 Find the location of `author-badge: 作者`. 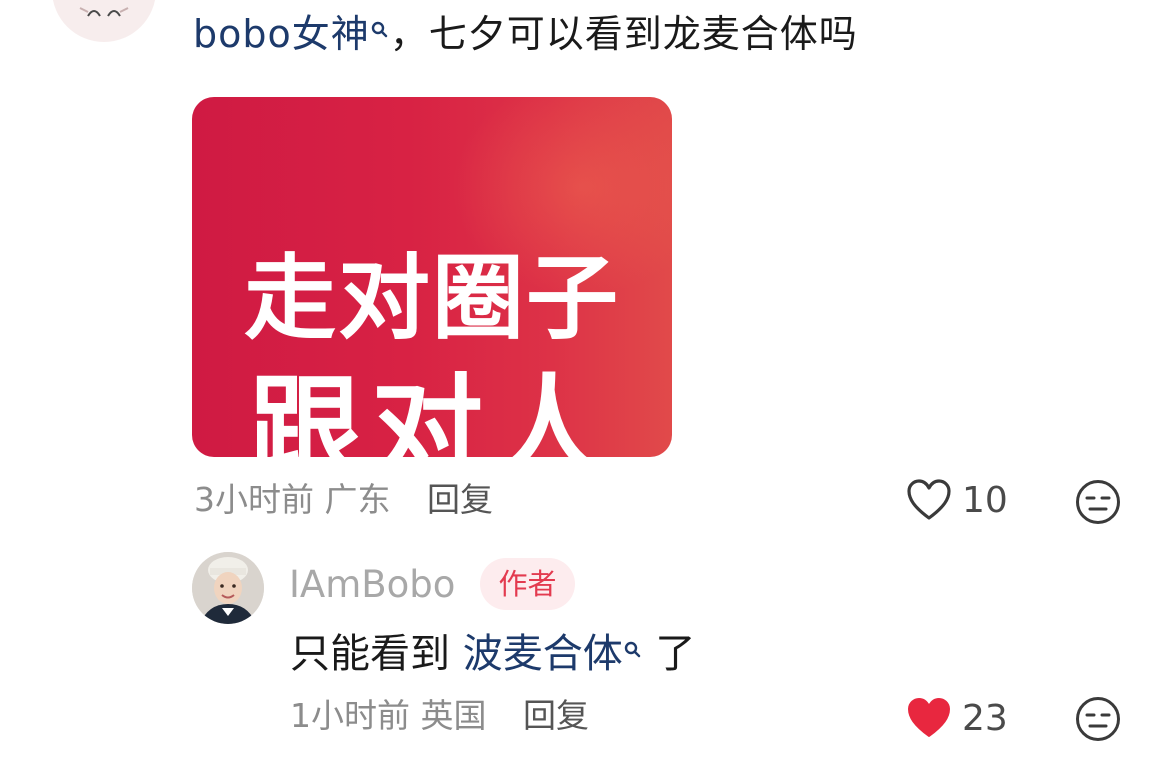

author-badge: 作者 is located at coordinates (527, 584).